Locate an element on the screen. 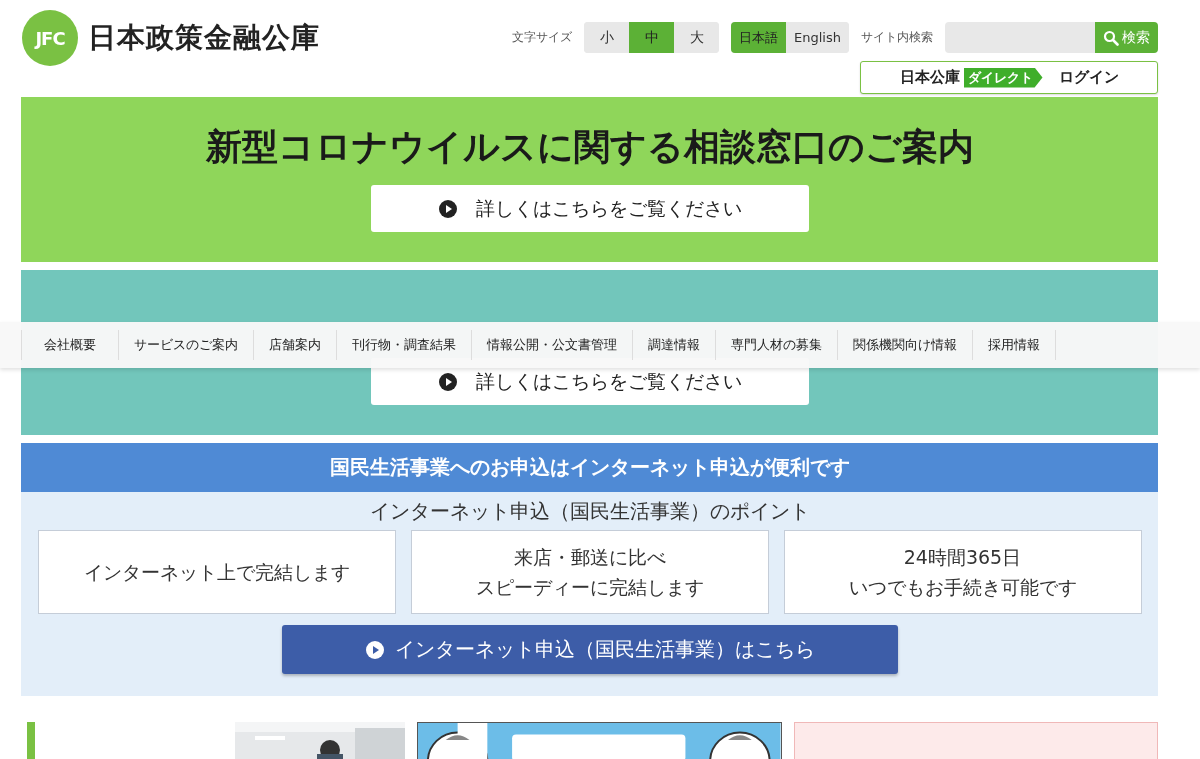 The width and height of the screenshot is (1200, 759). nav-link: 専門人材の募集 is located at coordinates (777, 345).